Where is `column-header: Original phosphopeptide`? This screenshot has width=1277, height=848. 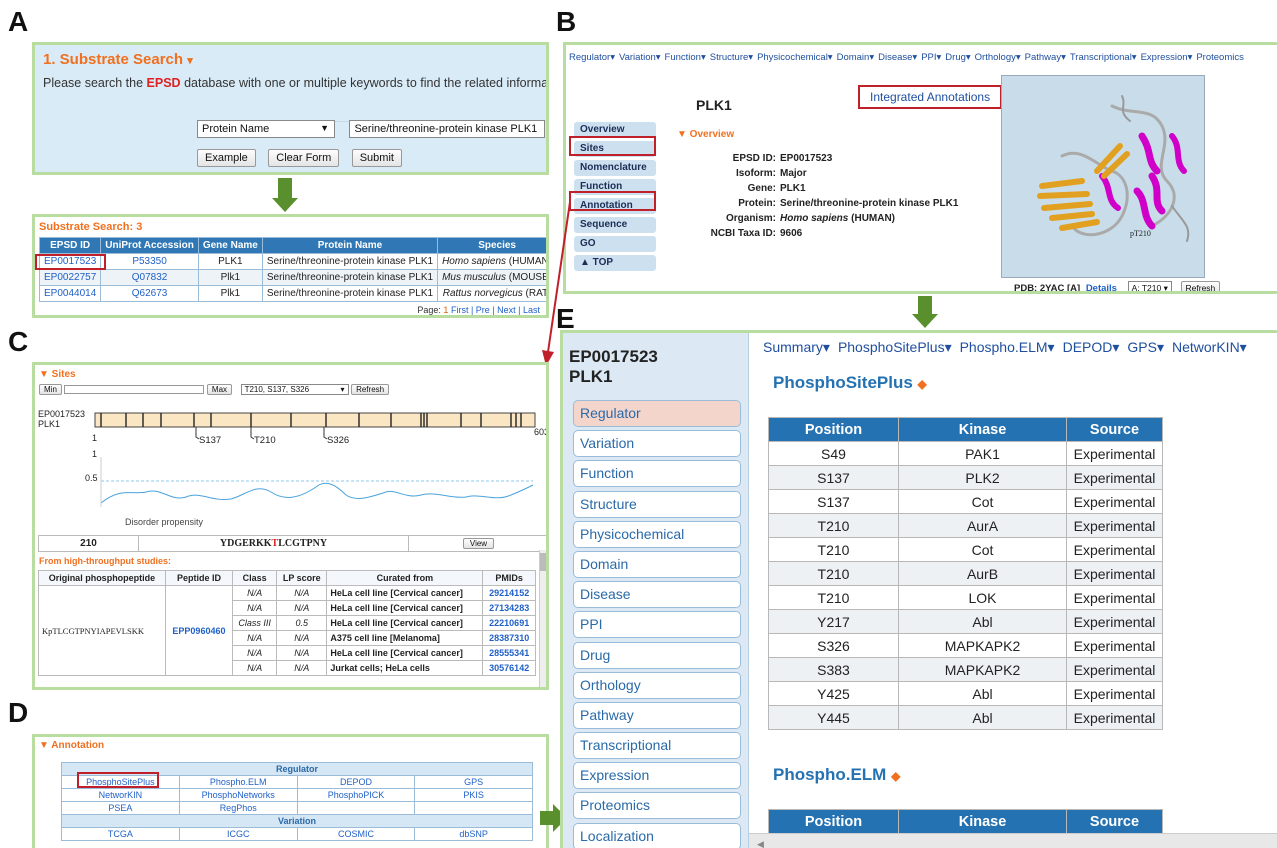 column-header: Original phosphopeptide is located at coordinates (102, 578).